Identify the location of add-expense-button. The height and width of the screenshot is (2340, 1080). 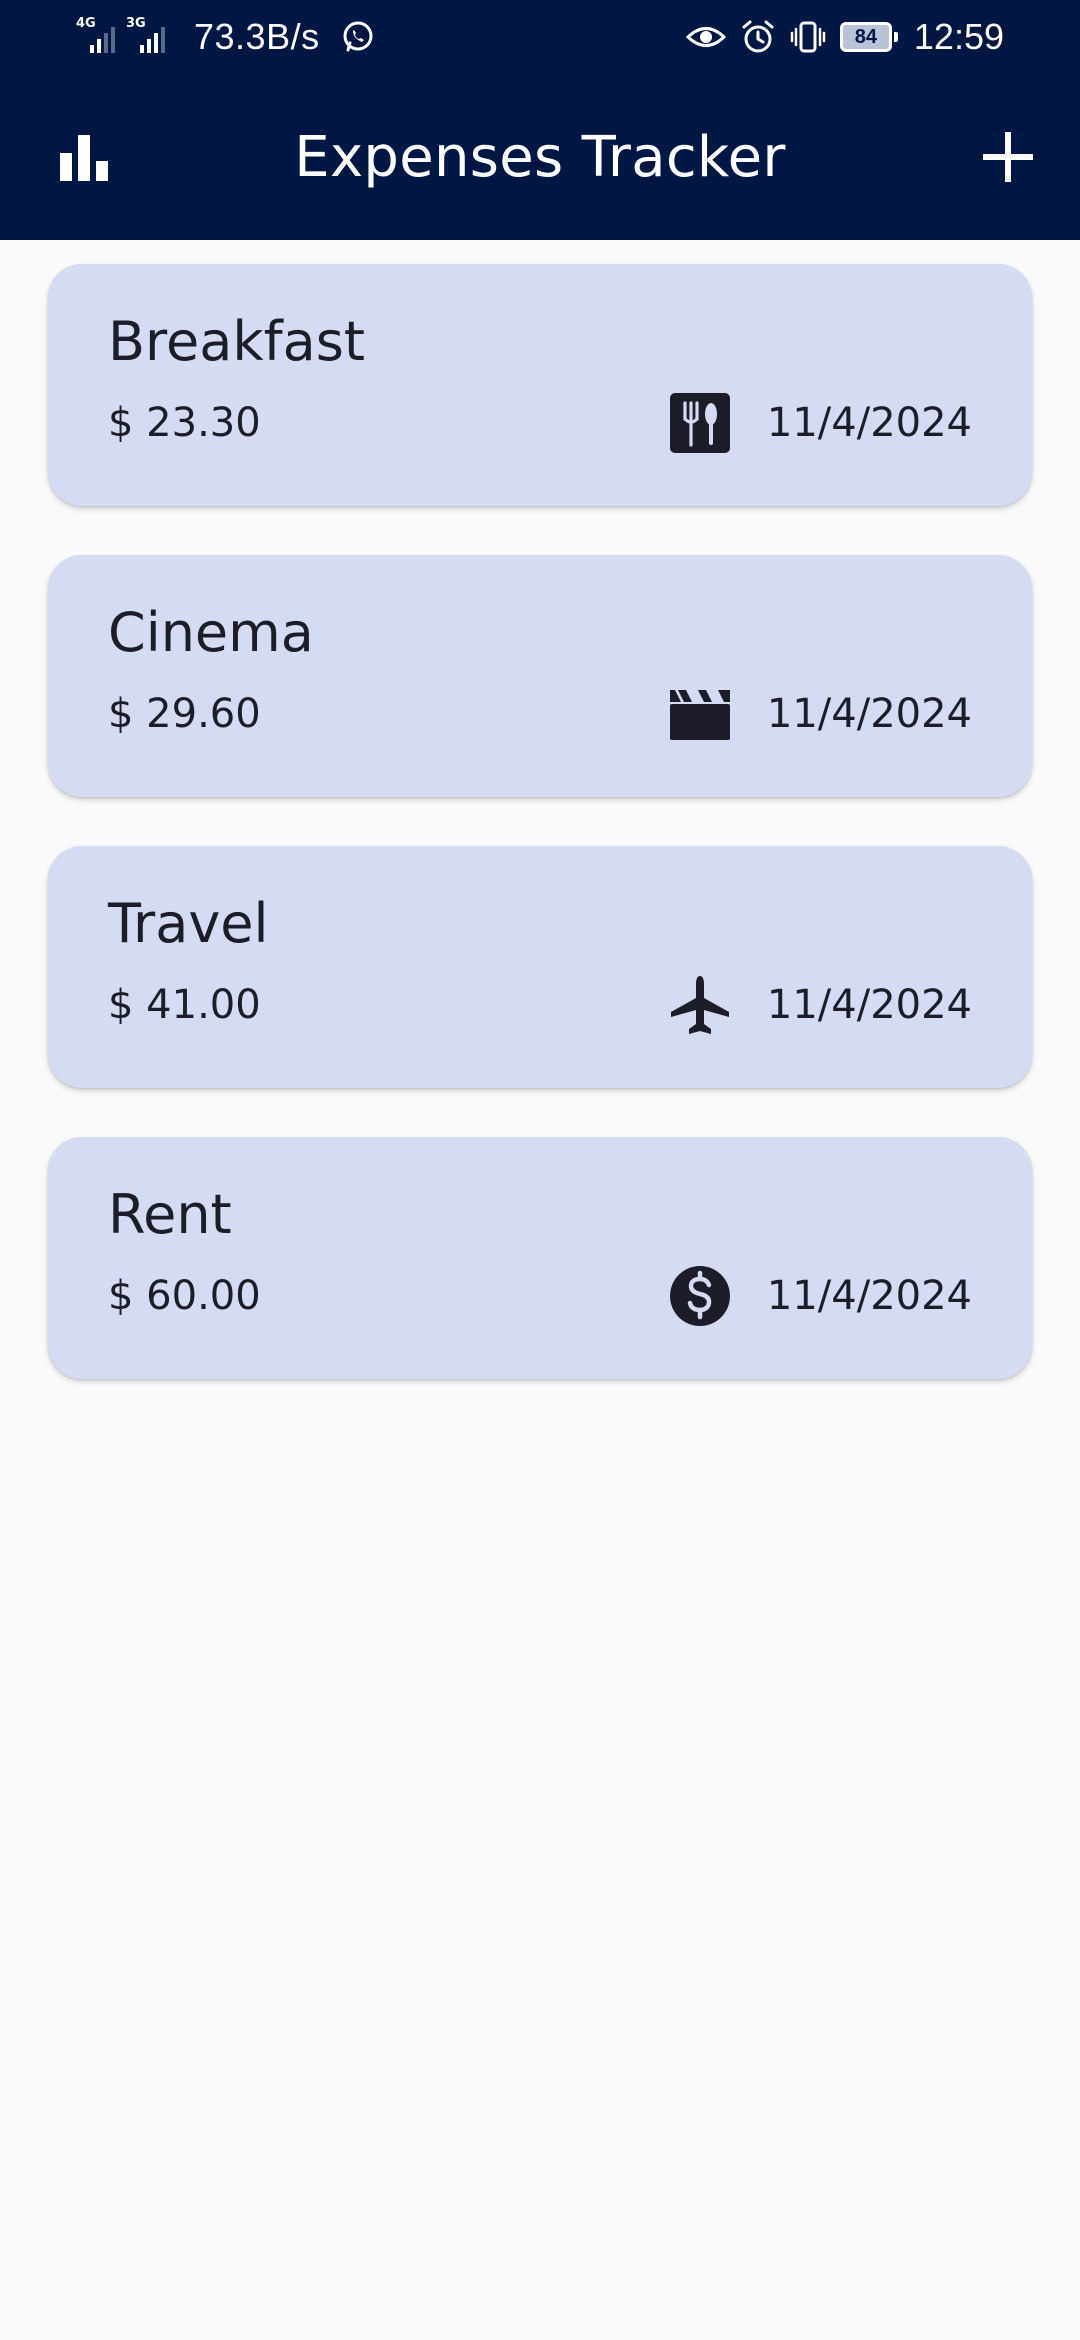
(1008, 157).